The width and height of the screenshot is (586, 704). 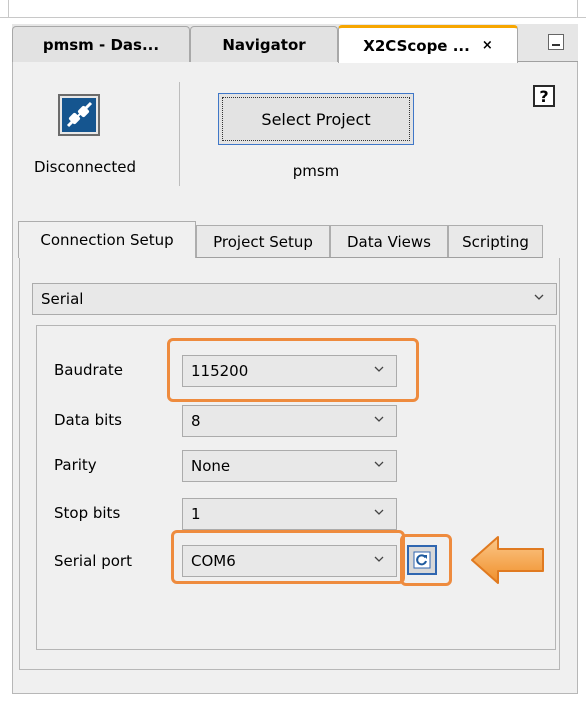 What do you see at coordinates (487, 45) in the screenshot?
I see `close-icon: ×` at bounding box center [487, 45].